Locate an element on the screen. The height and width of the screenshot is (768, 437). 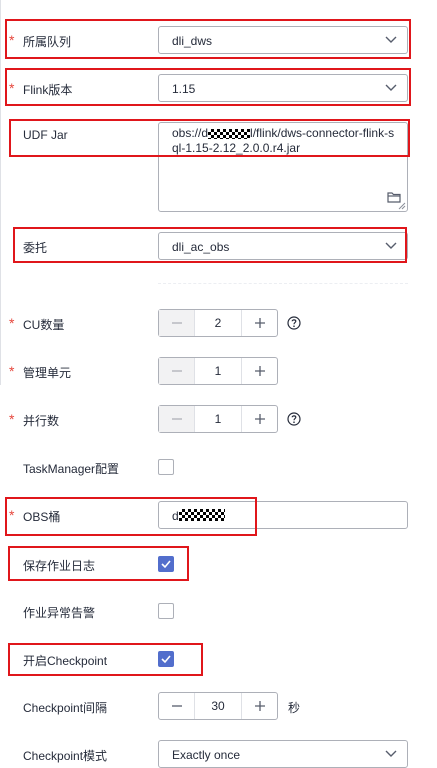
management-unit-stepper: 1 is located at coordinates (218, 371).